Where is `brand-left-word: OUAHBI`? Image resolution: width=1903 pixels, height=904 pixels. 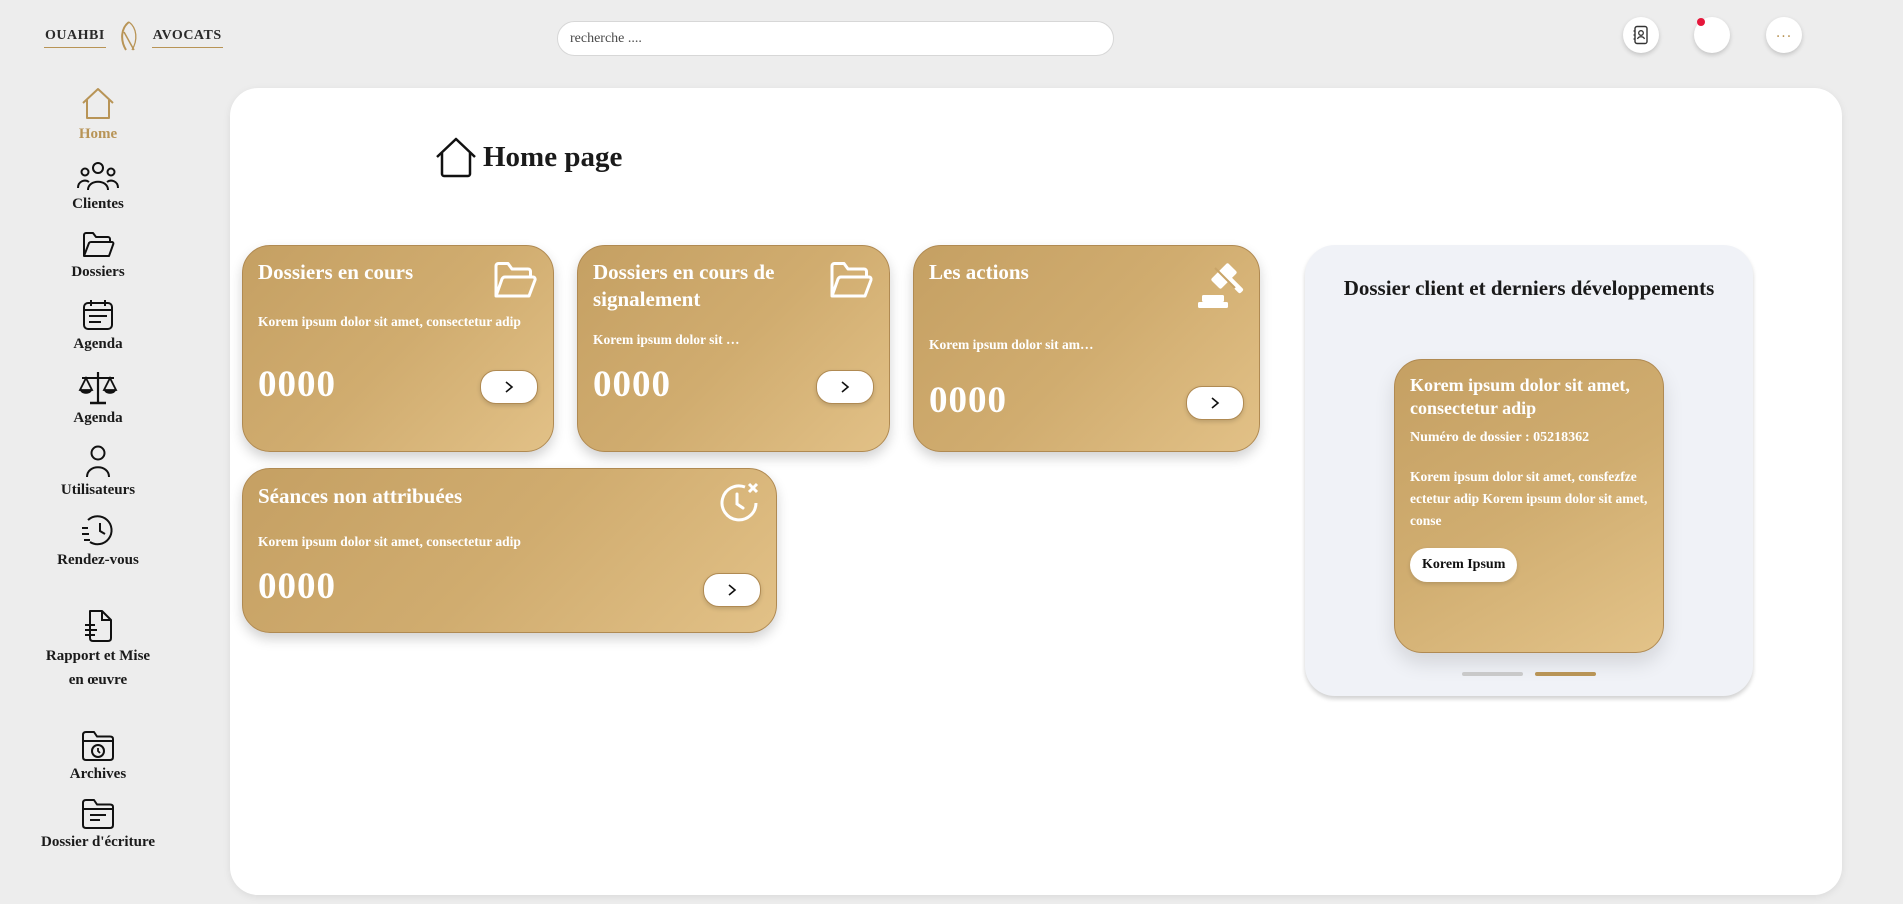
brand-left-word: OUAHBI is located at coordinates (75, 37).